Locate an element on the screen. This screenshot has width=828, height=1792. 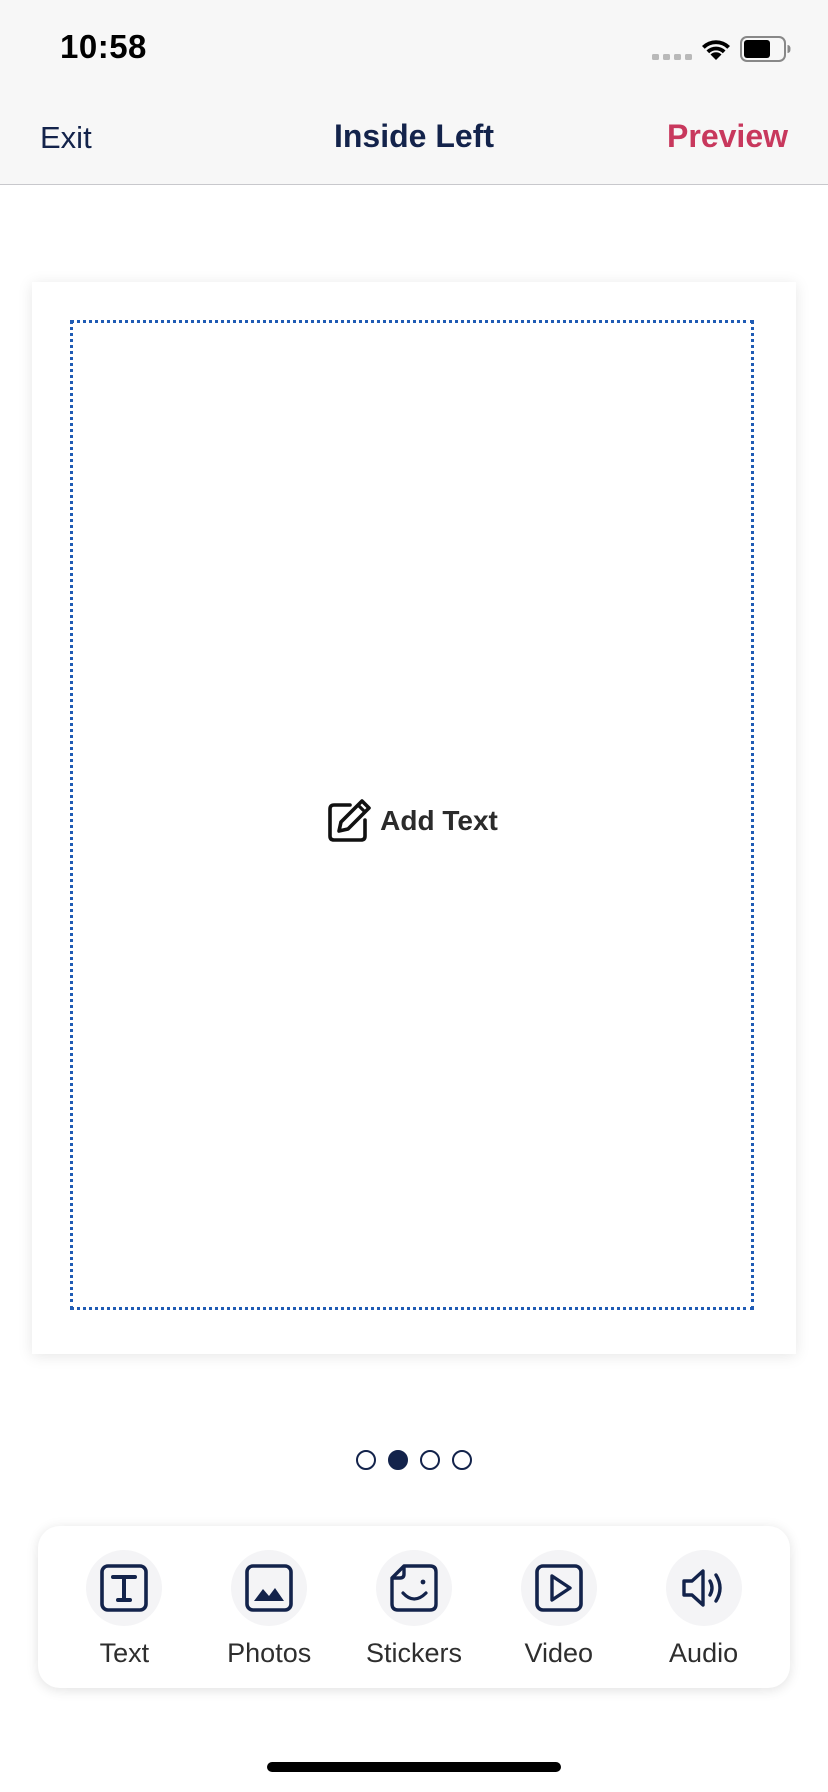
status-time: 10:58 is located at coordinates (103, 46).